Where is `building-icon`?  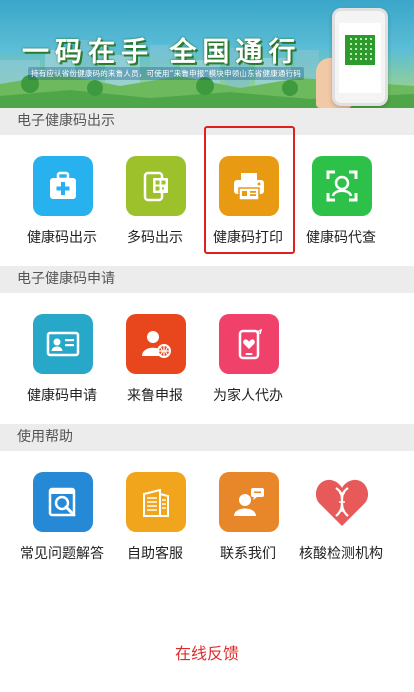 building-icon is located at coordinates (156, 502).